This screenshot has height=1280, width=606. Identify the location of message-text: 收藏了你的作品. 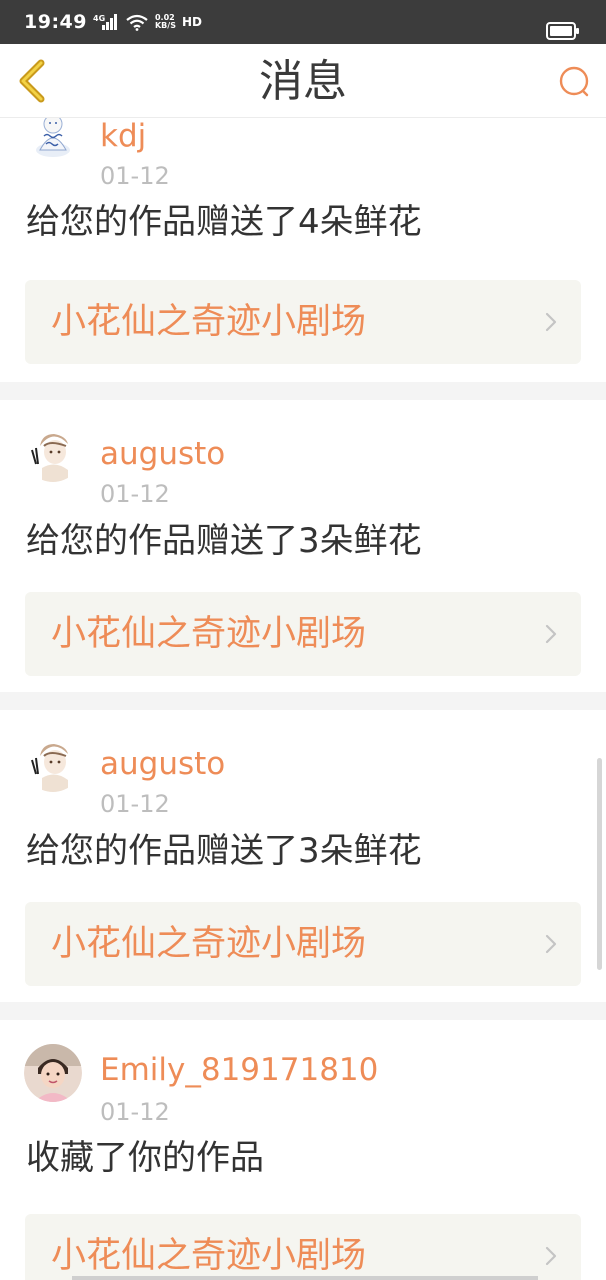
(145, 1158).